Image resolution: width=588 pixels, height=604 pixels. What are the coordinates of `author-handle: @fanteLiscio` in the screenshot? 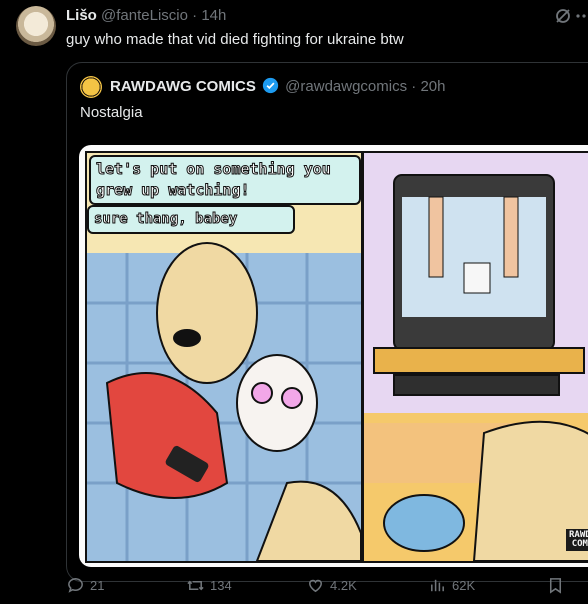 It's located at (144, 15).